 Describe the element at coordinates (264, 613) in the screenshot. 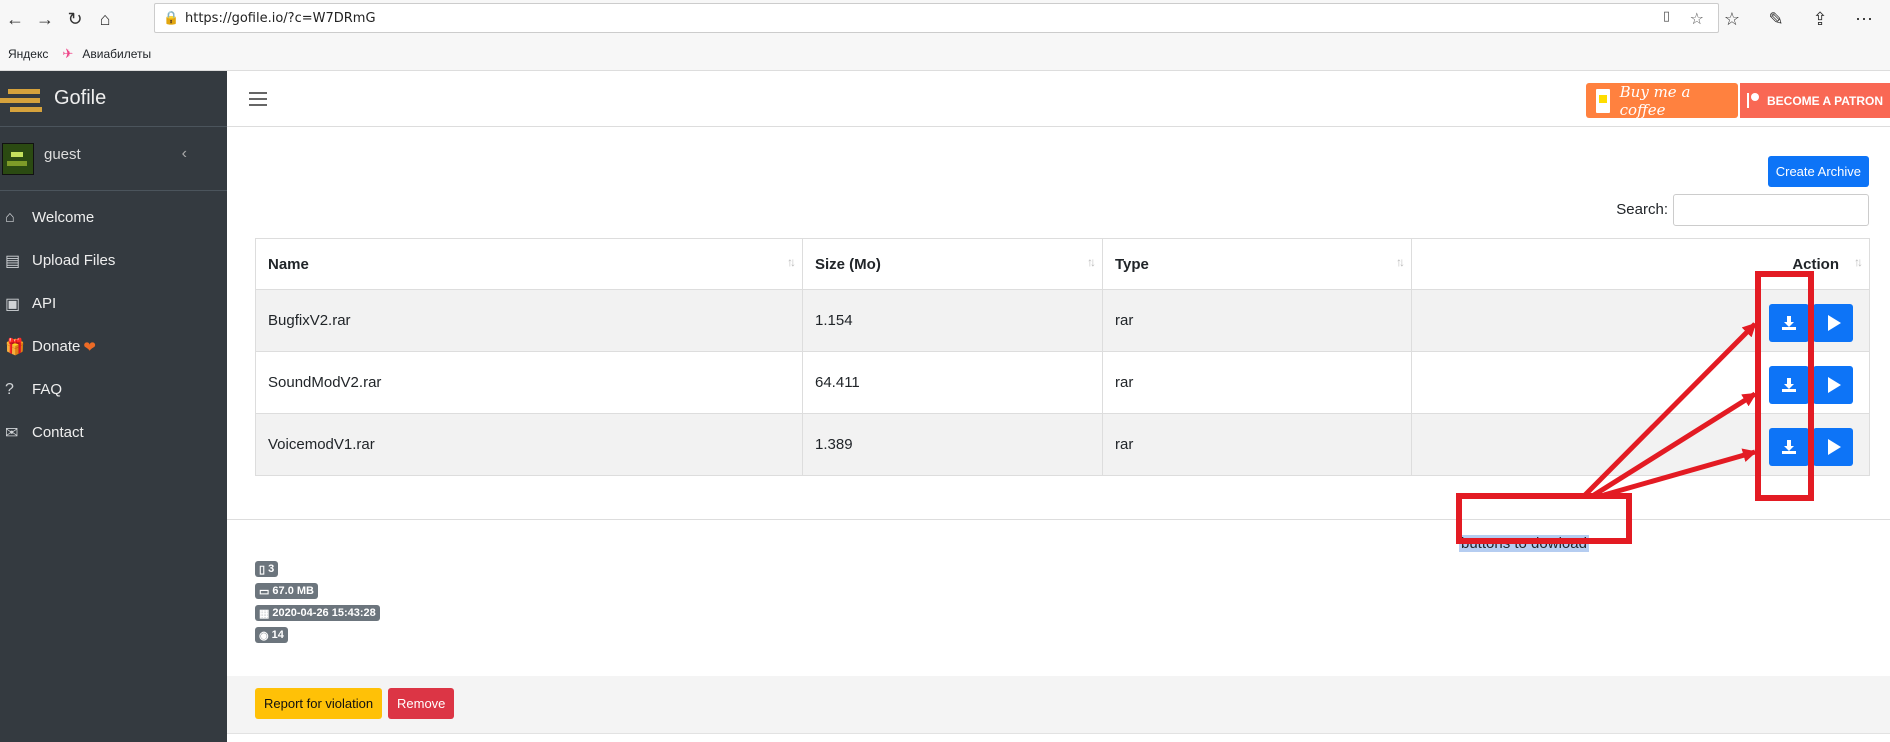

I see `calendar-icon: ▦` at that location.